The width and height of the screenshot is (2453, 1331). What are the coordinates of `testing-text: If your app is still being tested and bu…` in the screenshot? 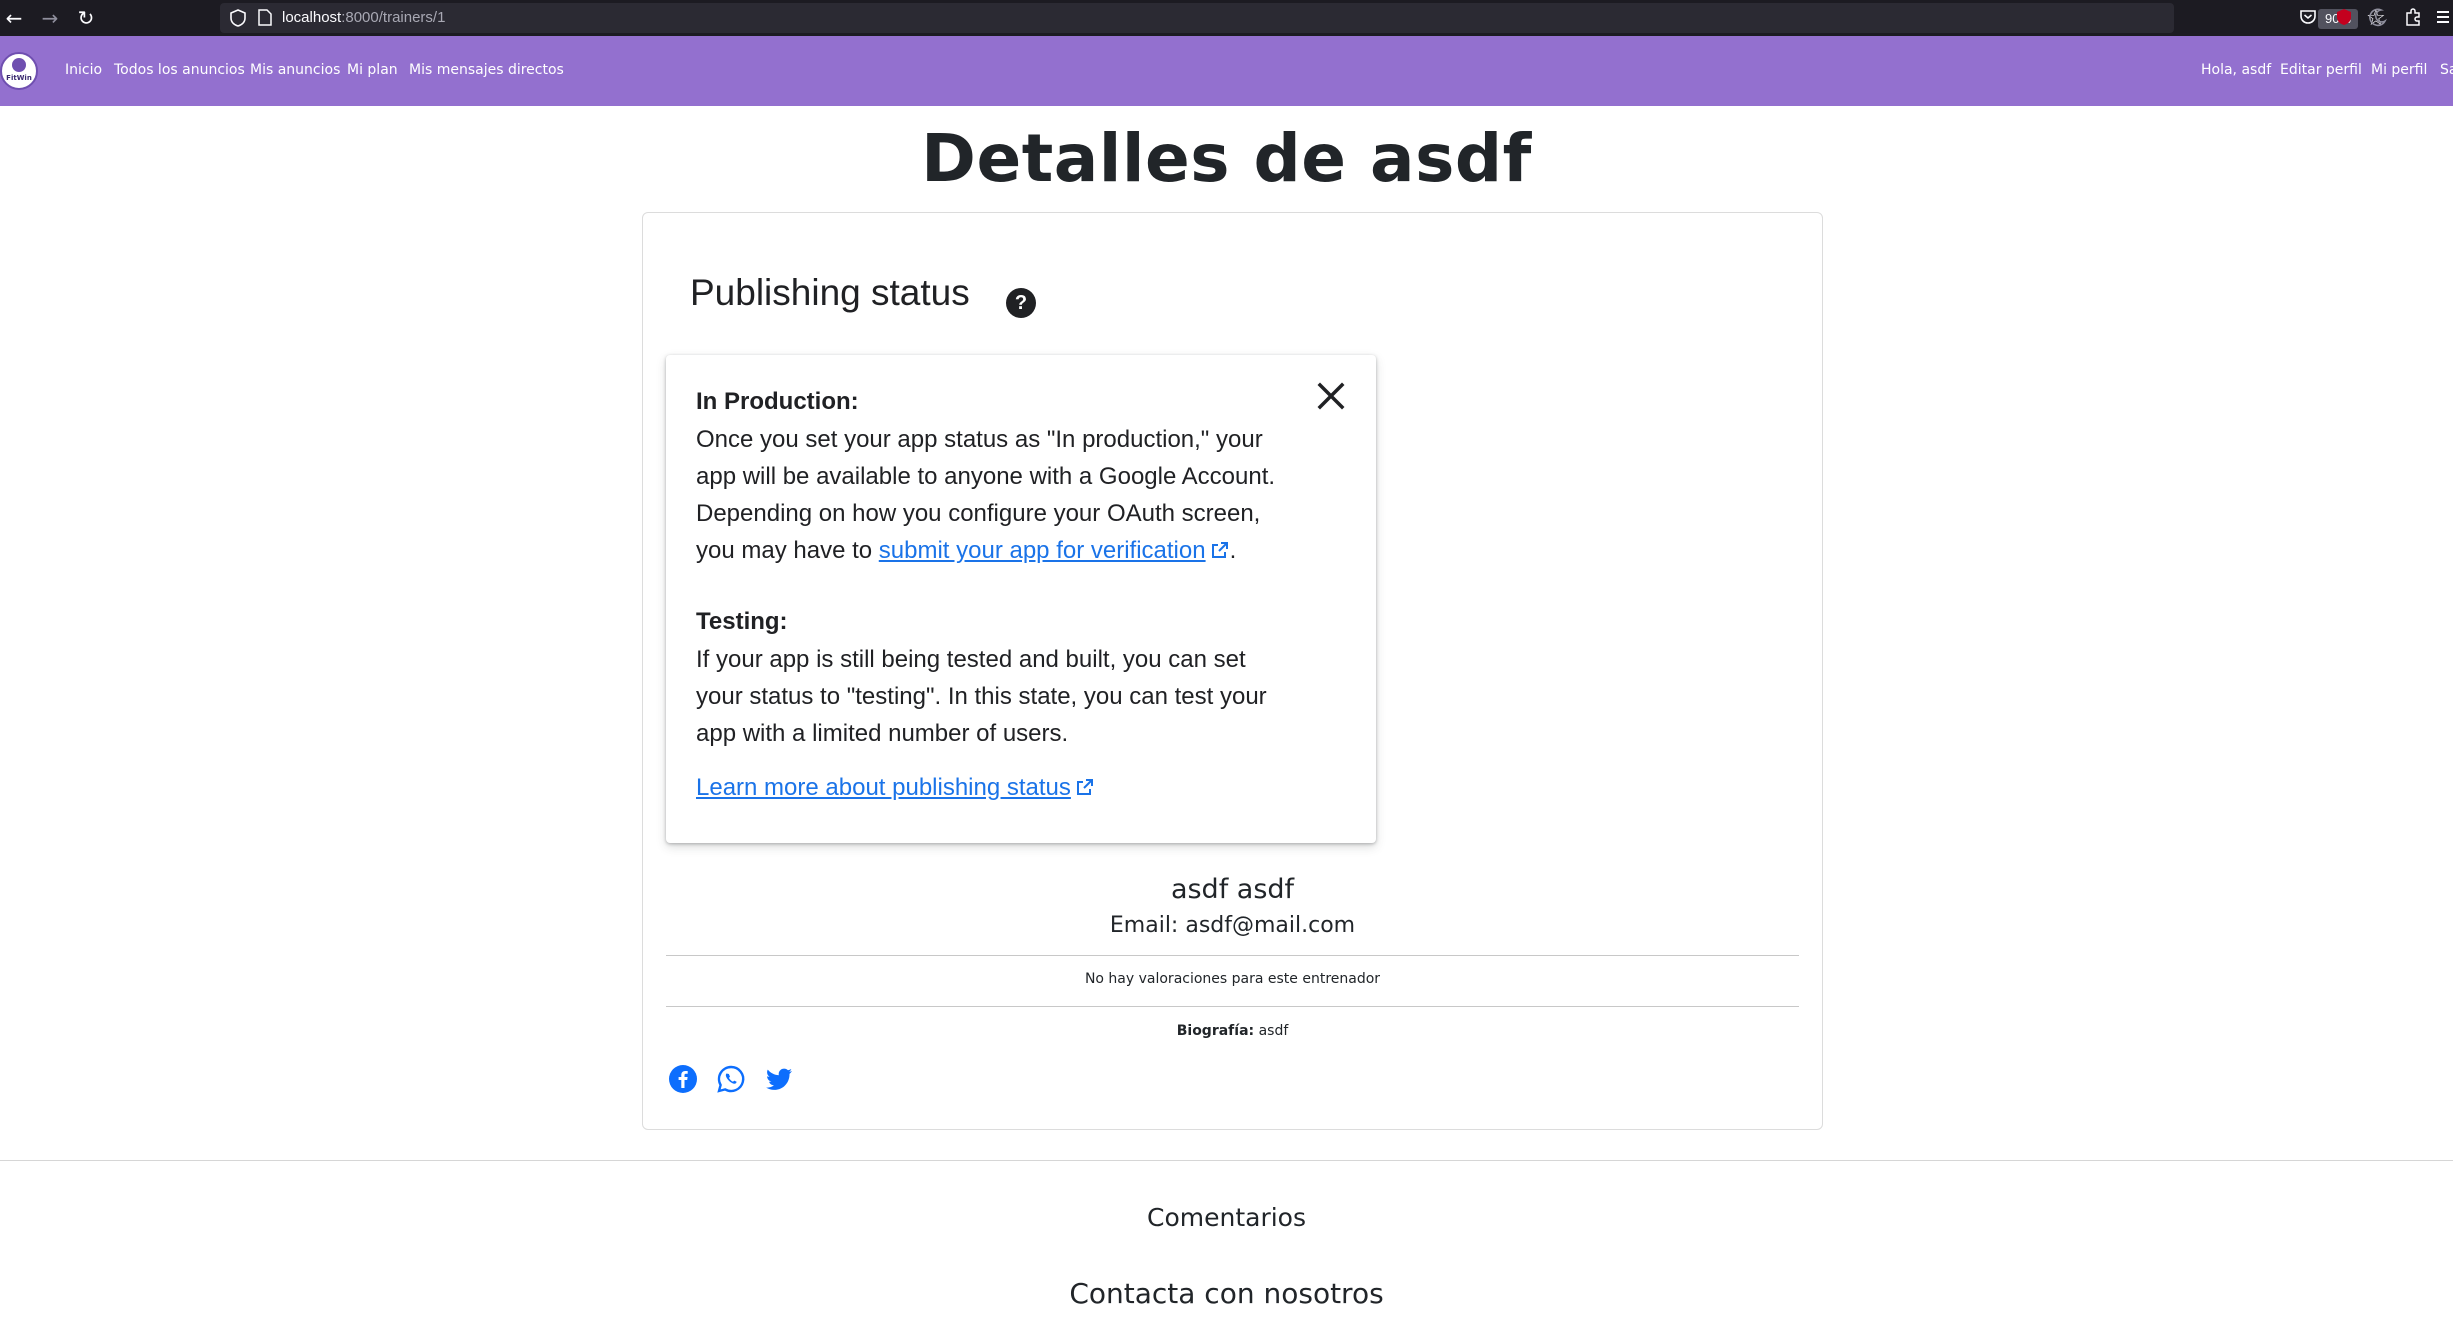 It's located at (981, 696).